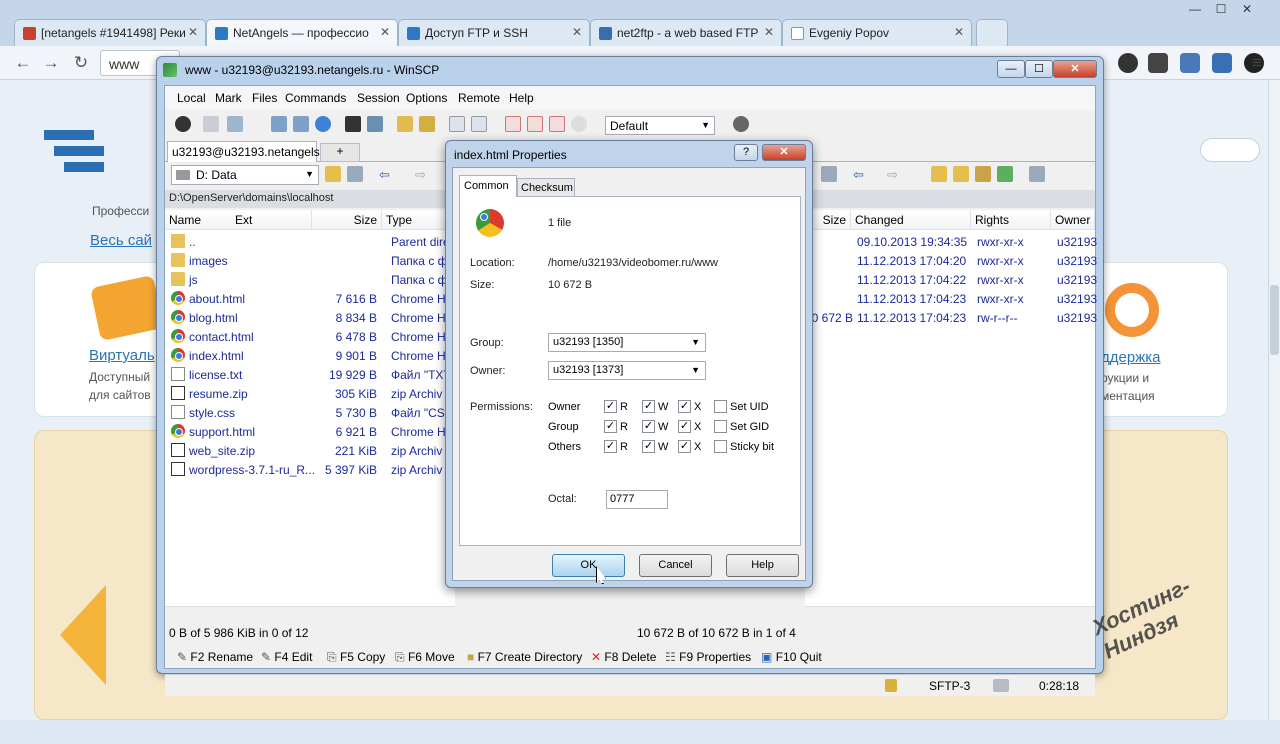  Describe the element at coordinates (301, 124) in the screenshot. I see `compare-icon` at that location.